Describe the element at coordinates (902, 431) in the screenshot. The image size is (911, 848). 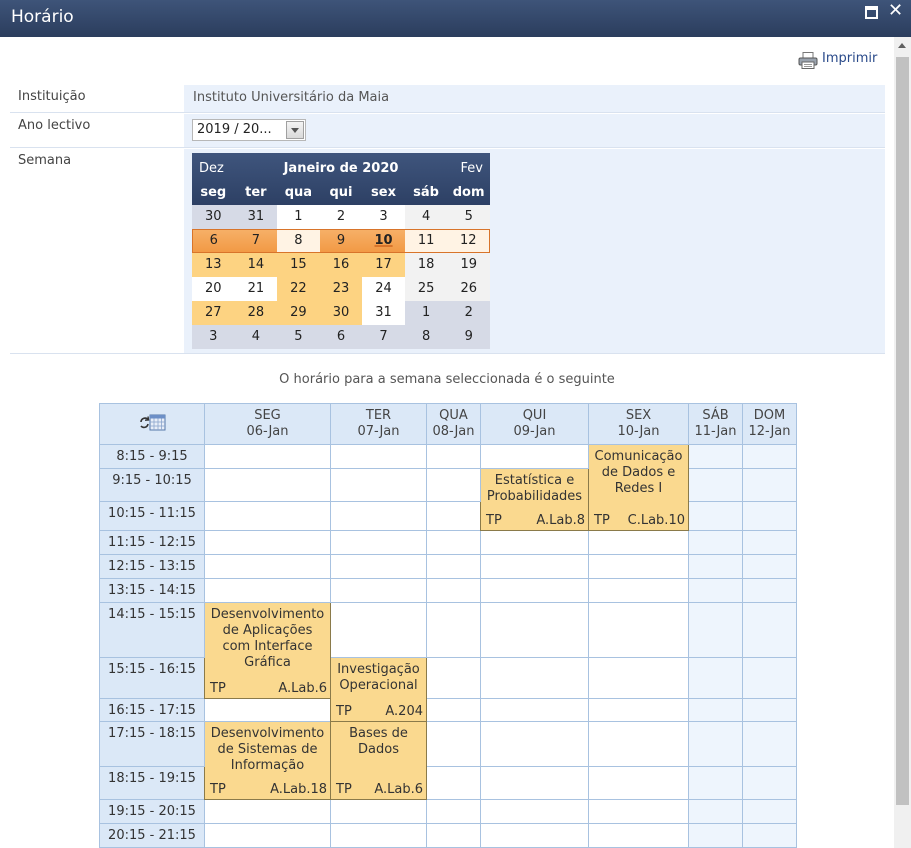
I see `scroll-thumb` at that location.